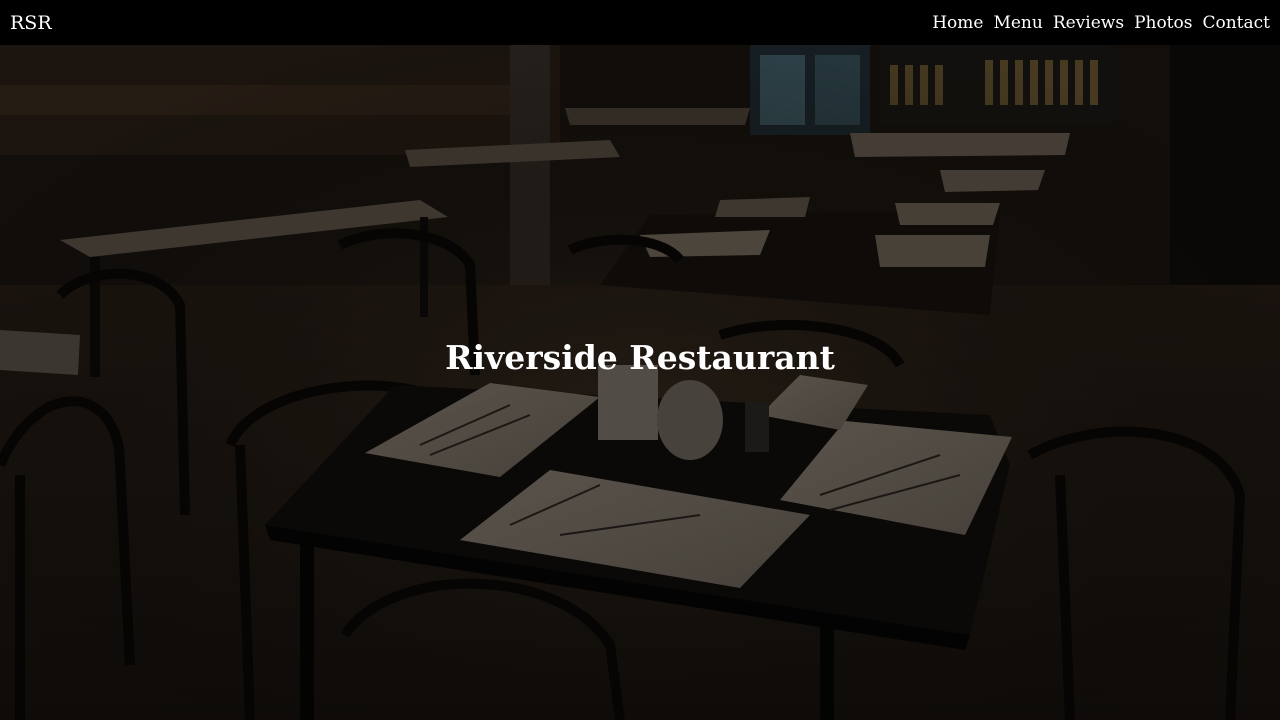 Image resolution: width=1280 pixels, height=720 pixels. I want to click on nav-link-photos: Photos, so click(1163, 23).